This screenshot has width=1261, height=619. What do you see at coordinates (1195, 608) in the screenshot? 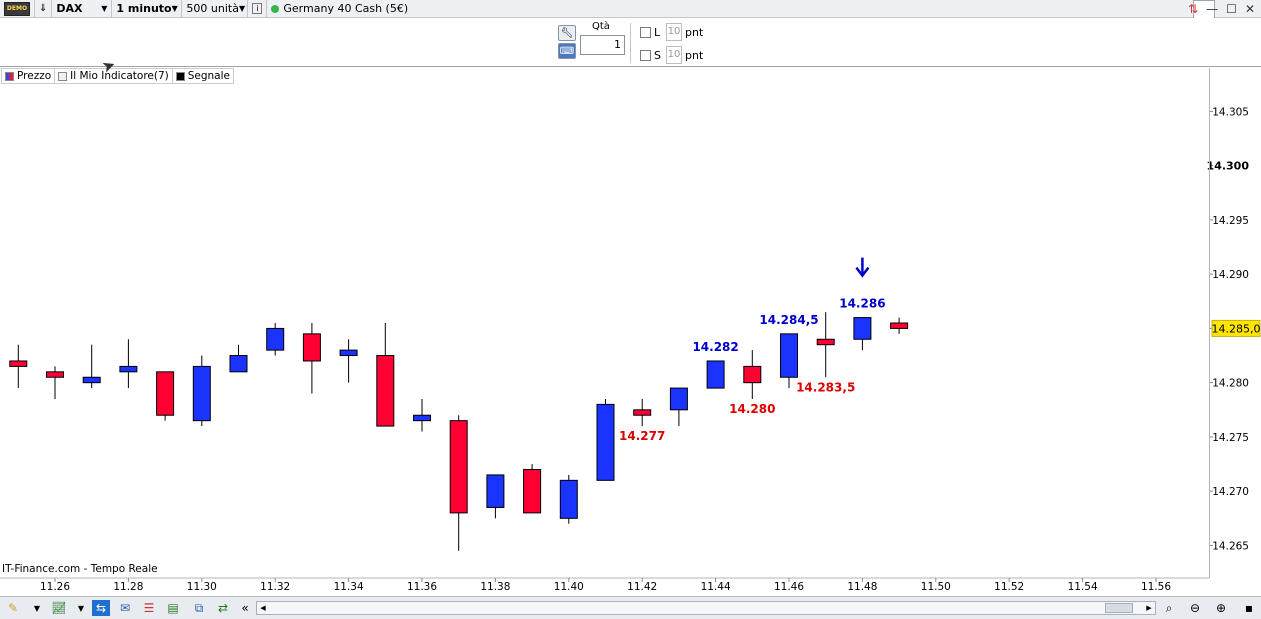
I see `zoom-out-icon: ⊖` at bounding box center [1195, 608].